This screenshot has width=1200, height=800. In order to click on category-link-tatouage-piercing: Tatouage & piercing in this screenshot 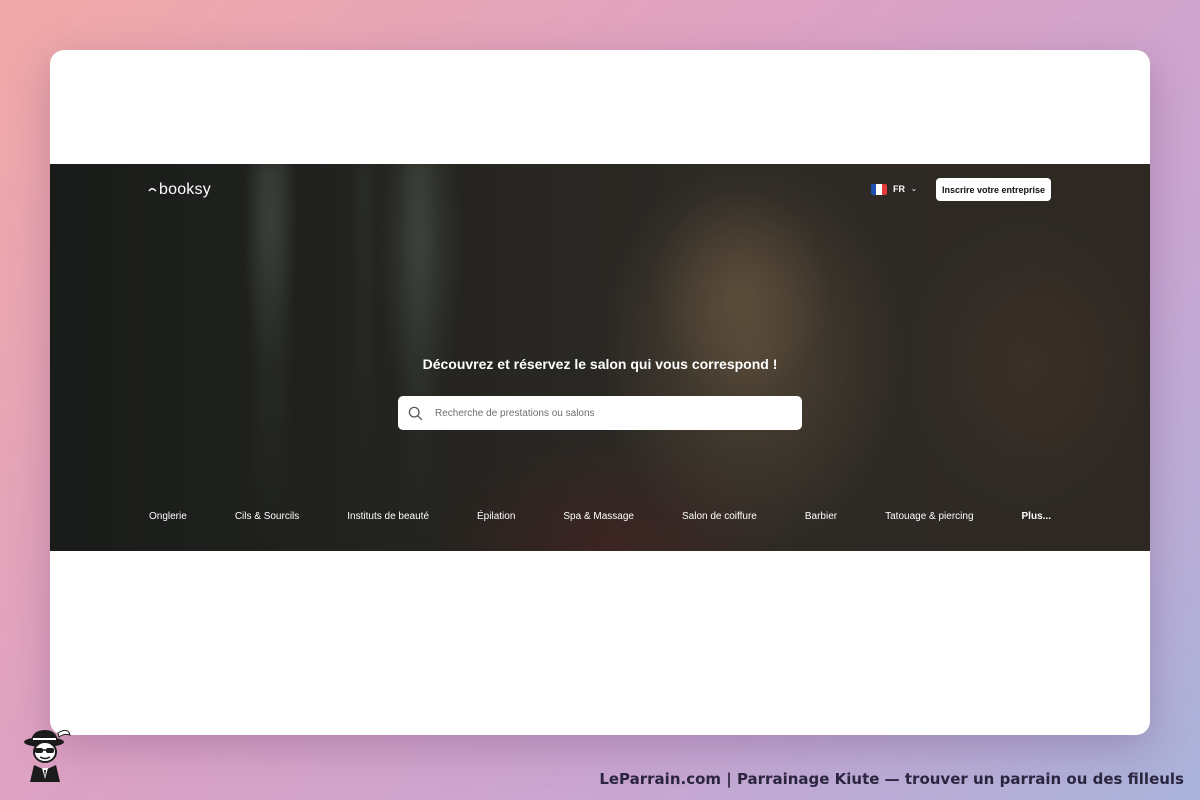, I will do `click(929, 516)`.